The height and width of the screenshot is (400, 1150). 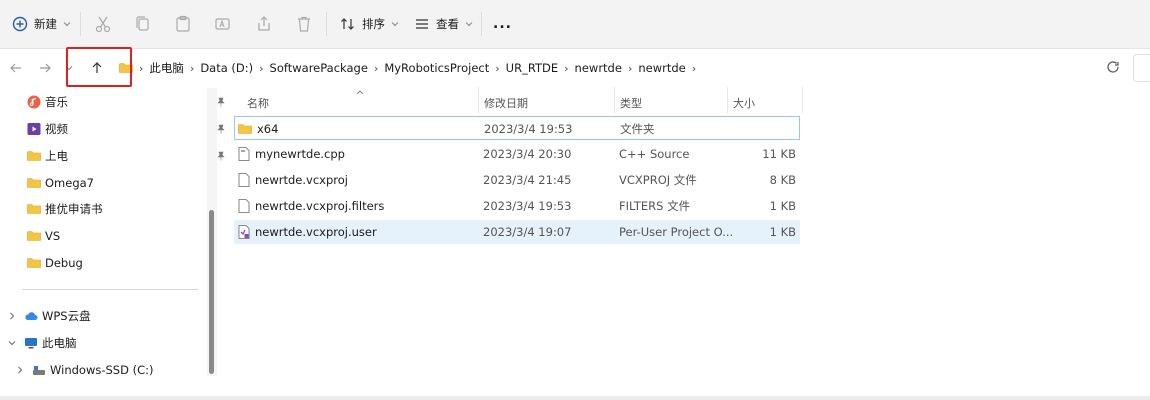 What do you see at coordinates (116, 129) in the screenshot?
I see `sidebar-item-videos: 视频` at bounding box center [116, 129].